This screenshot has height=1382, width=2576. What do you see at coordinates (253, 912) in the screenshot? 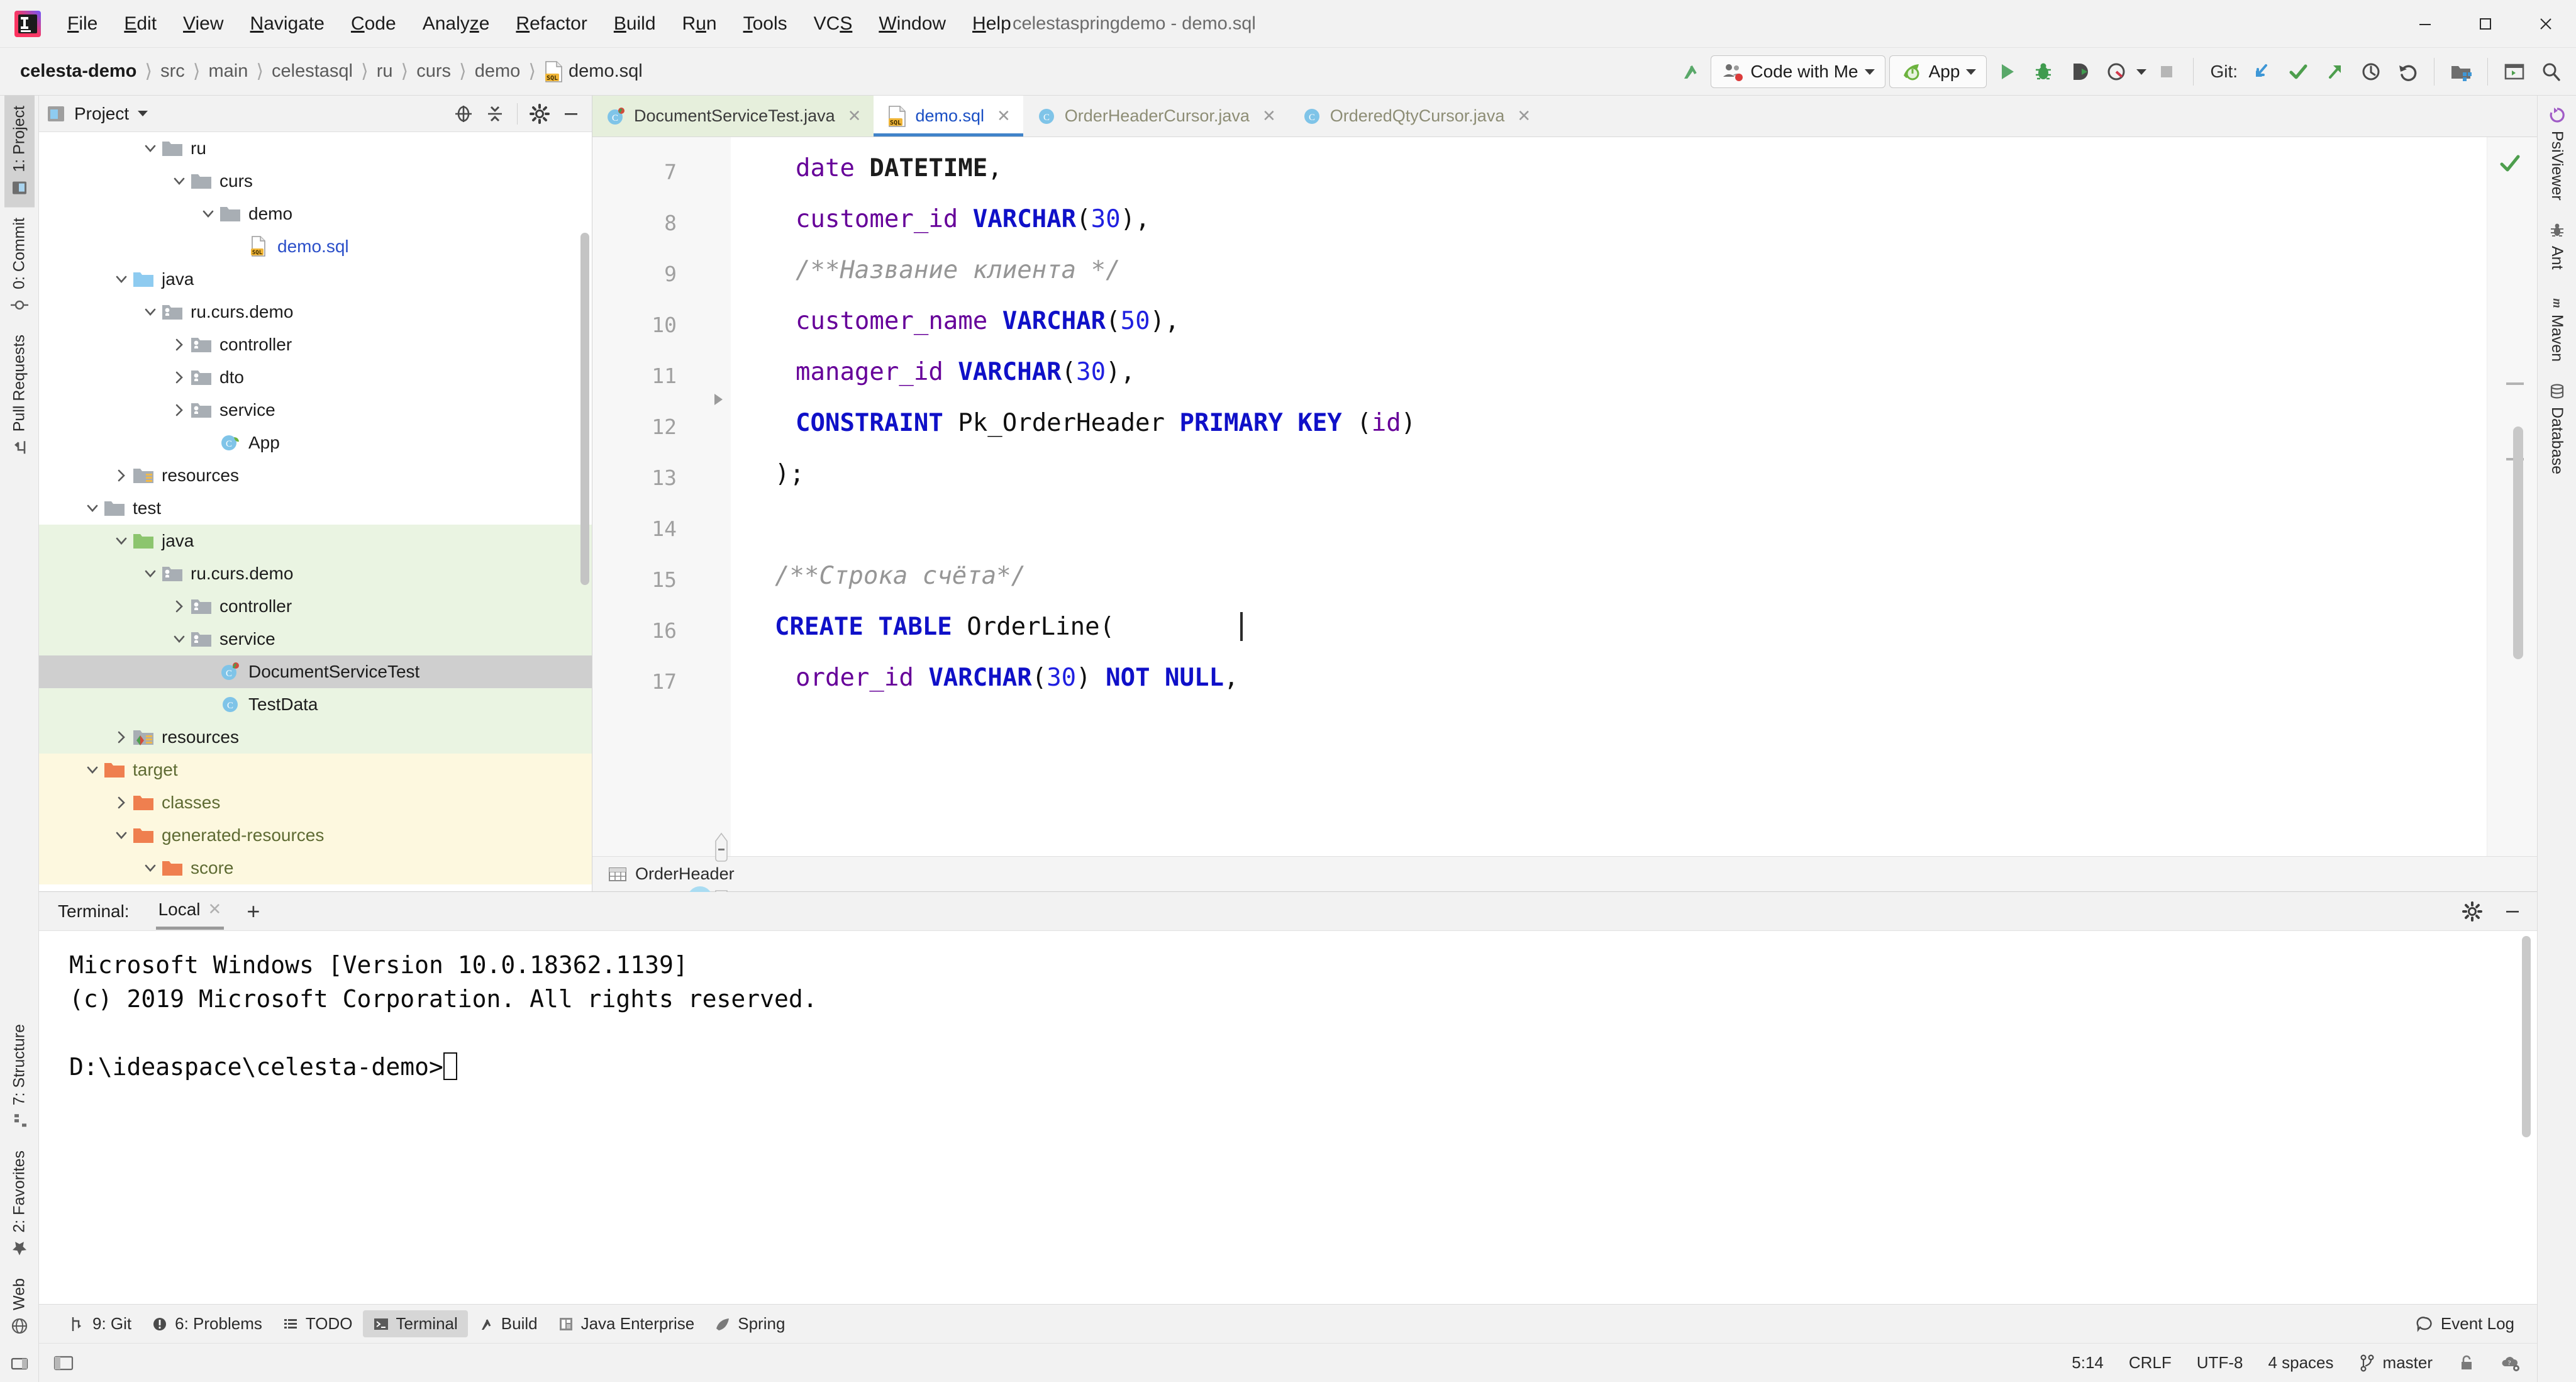
I see `new-terminal-session-button: +` at bounding box center [253, 912].